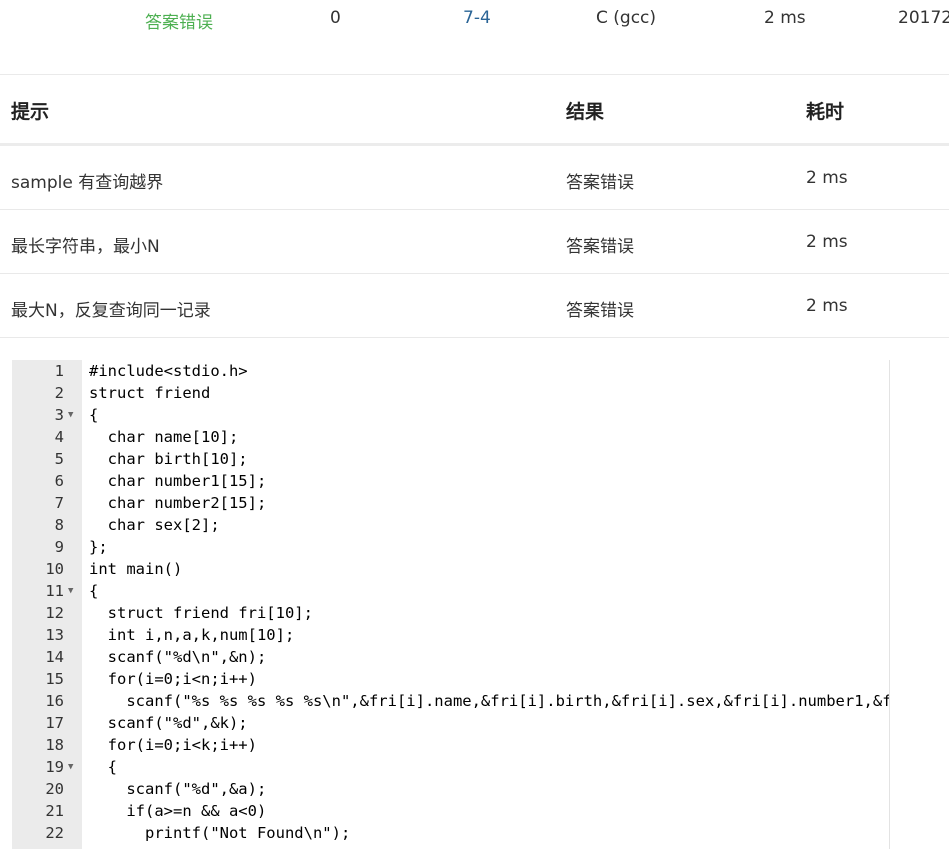 The image size is (949, 849). Describe the element at coordinates (54, 613) in the screenshot. I see `line-number: 12` at that location.